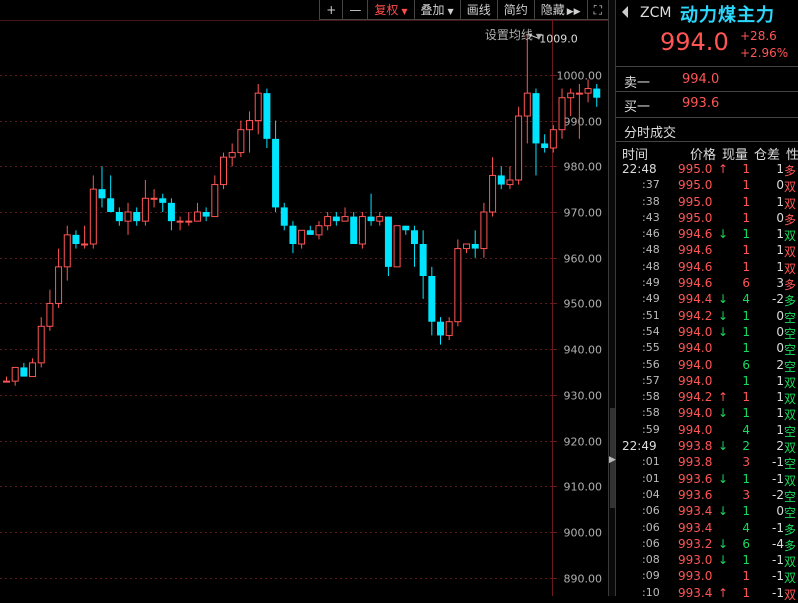 The height and width of the screenshot is (603, 798). Describe the element at coordinates (707, 283) in the screenshot. I see `tick-row: :49 994.6 6 3 多` at that location.